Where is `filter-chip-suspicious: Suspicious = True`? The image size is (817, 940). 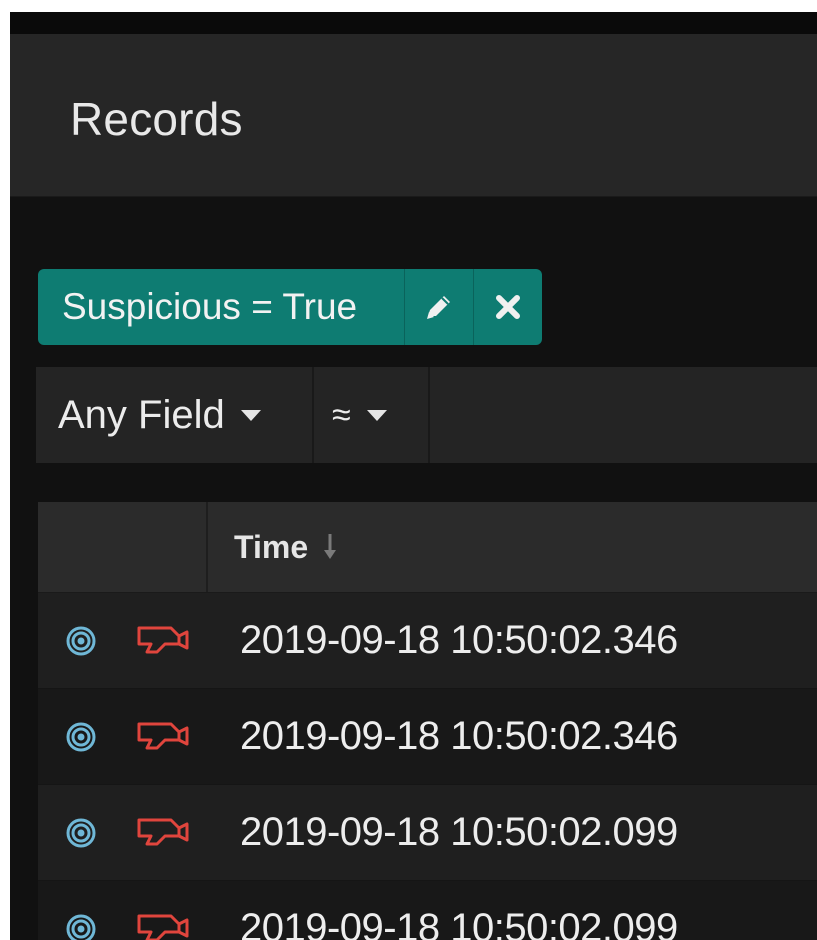
filter-chip-suspicious: Suspicious = True is located at coordinates (290, 307).